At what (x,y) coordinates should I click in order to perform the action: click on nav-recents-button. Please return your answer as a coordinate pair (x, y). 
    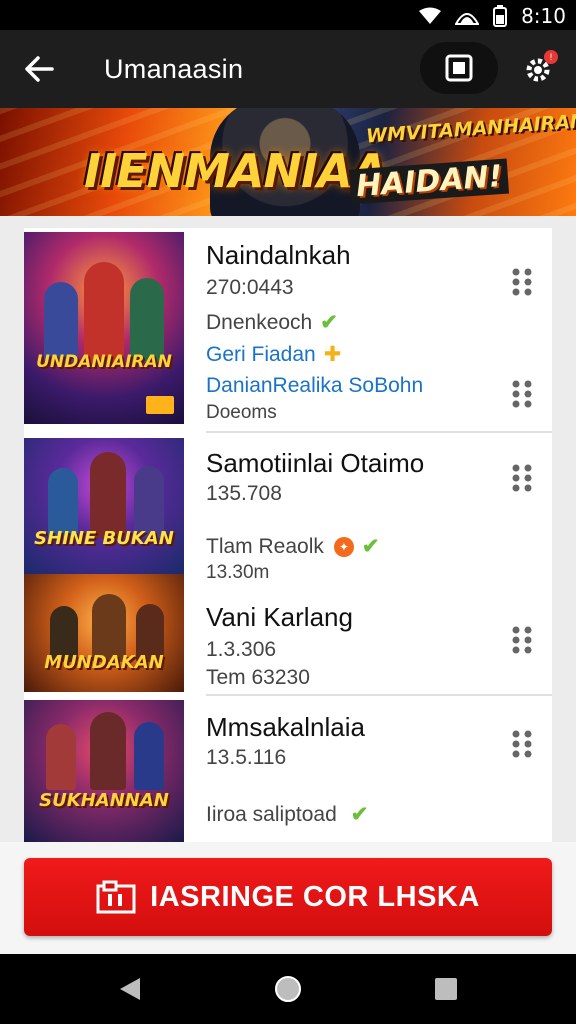
    Looking at the image, I should click on (446, 989).